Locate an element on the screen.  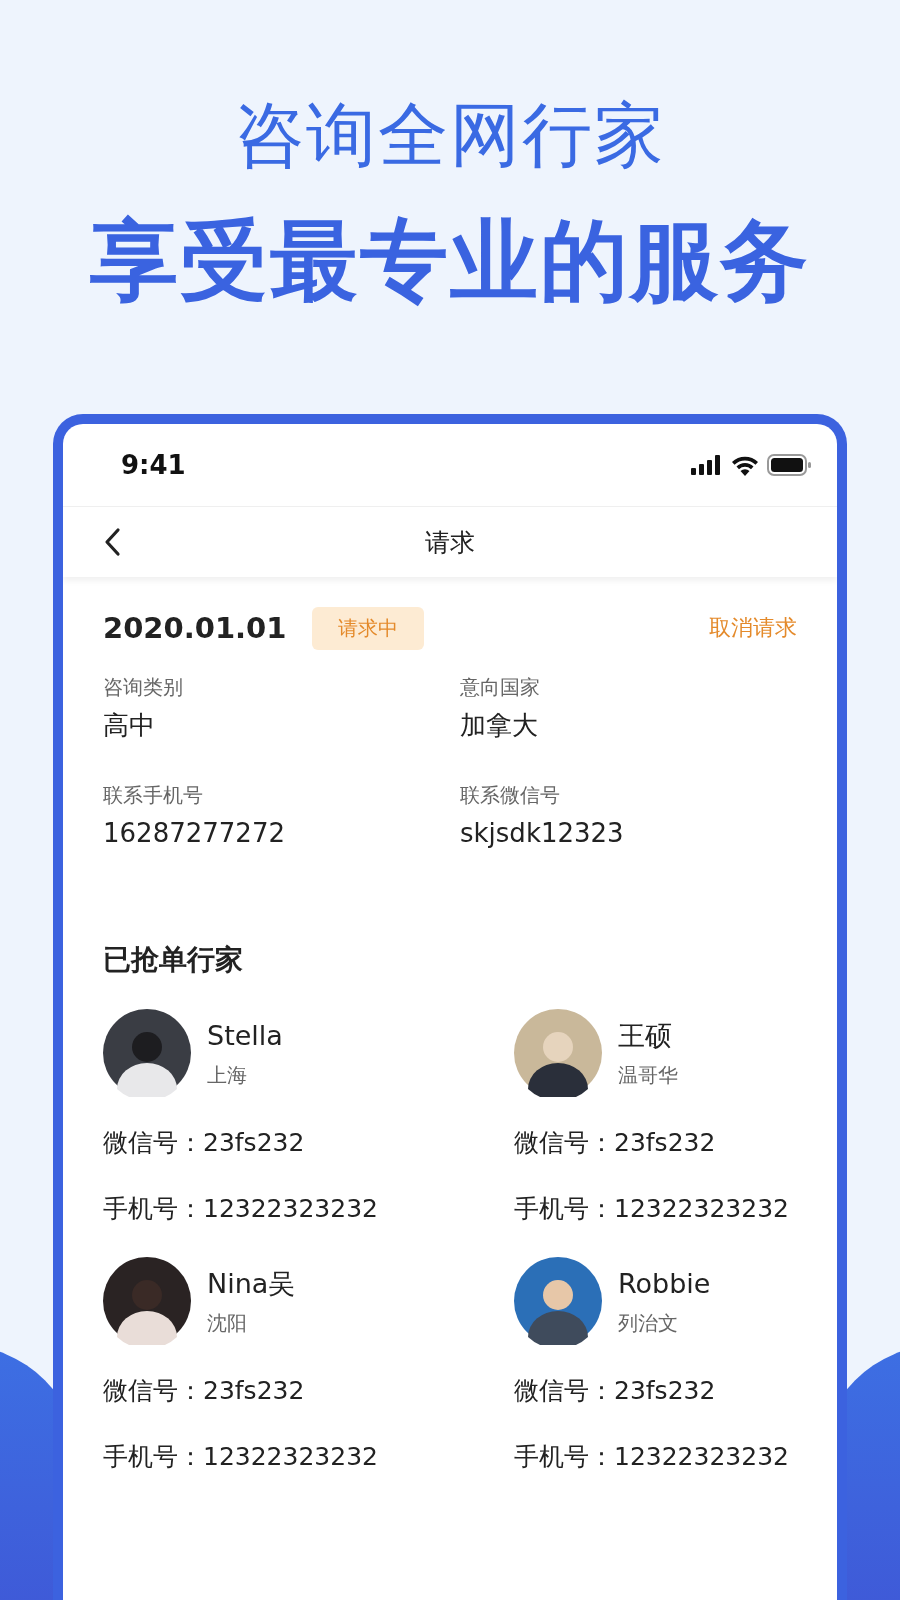
cancel-link: 取消请求 is located at coordinates (753, 628).